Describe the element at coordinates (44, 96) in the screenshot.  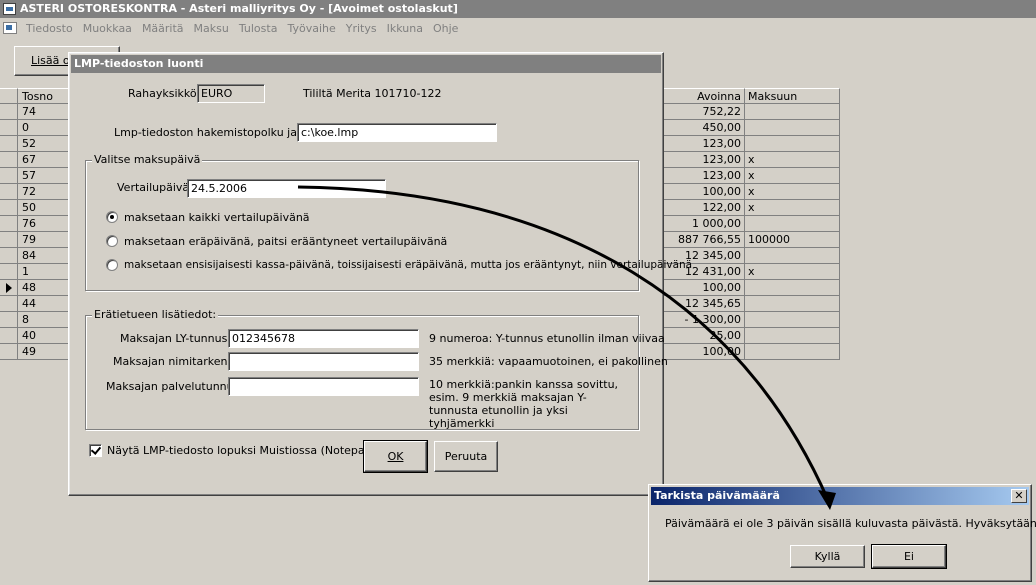
I see `grid-header-tosno: Tosno` at that location.